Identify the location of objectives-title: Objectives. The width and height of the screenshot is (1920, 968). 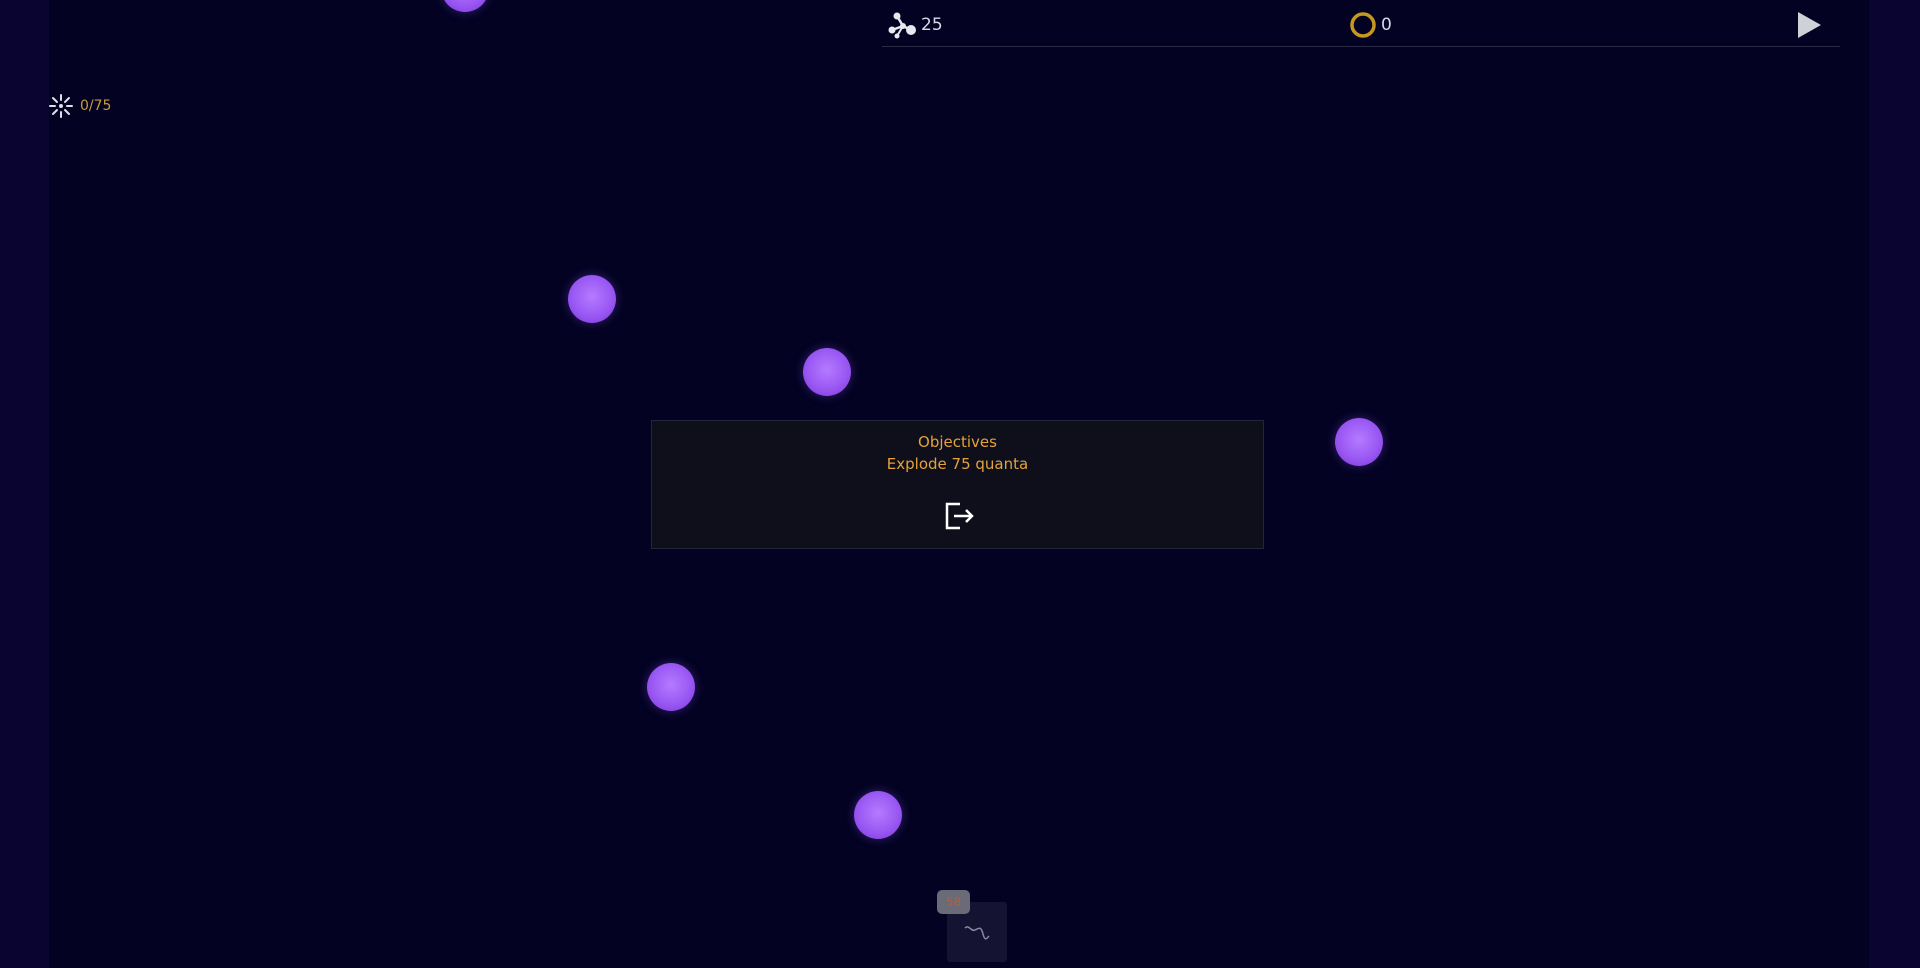
(957, 442).